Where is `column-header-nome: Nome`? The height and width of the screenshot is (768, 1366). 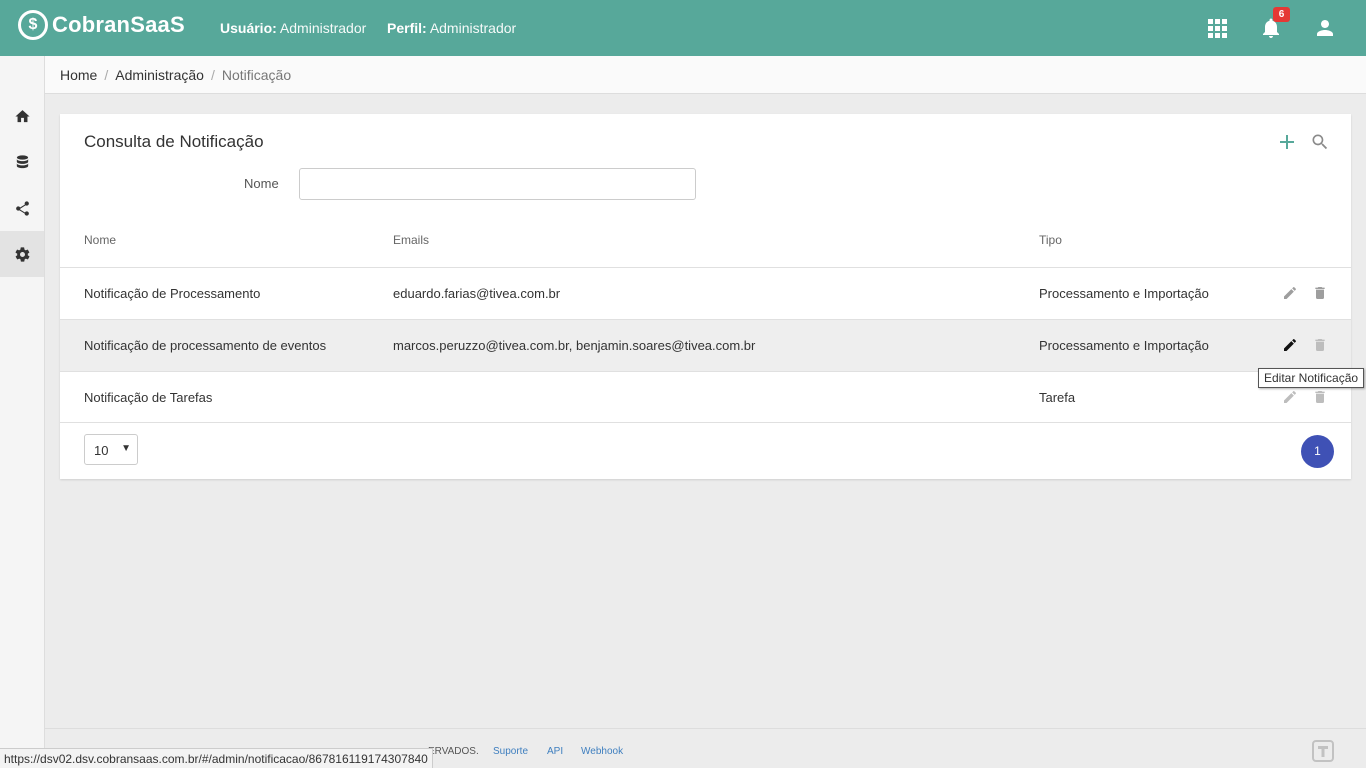 column-header-nome: Nome is located at coordinates (100, 240).